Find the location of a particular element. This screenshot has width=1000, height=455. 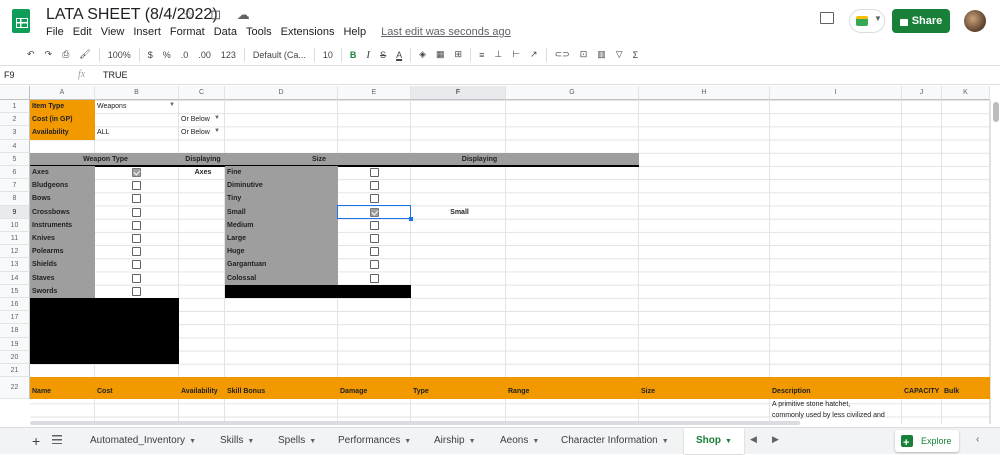

scroll-tabs-right-icon: ▶ is located at coordinates (775, 439).